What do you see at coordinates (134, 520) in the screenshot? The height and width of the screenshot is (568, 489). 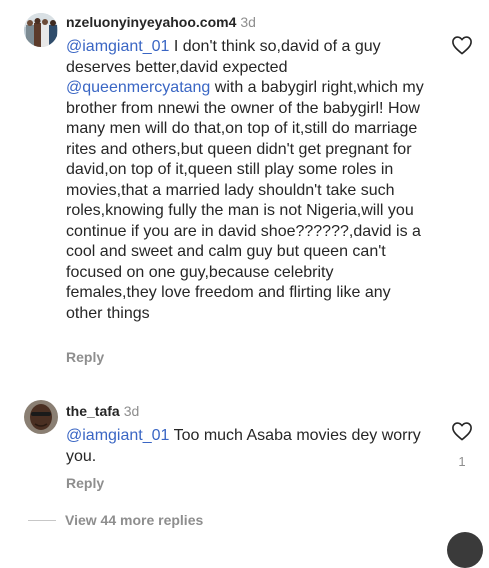 I see `view-more-label: View 44 more replies` at bounding box center [134, 520].